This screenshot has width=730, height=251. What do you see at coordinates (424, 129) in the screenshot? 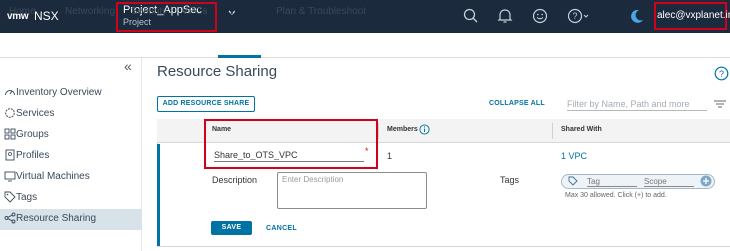
I see `info-icon` at bounding box center [424, 129].